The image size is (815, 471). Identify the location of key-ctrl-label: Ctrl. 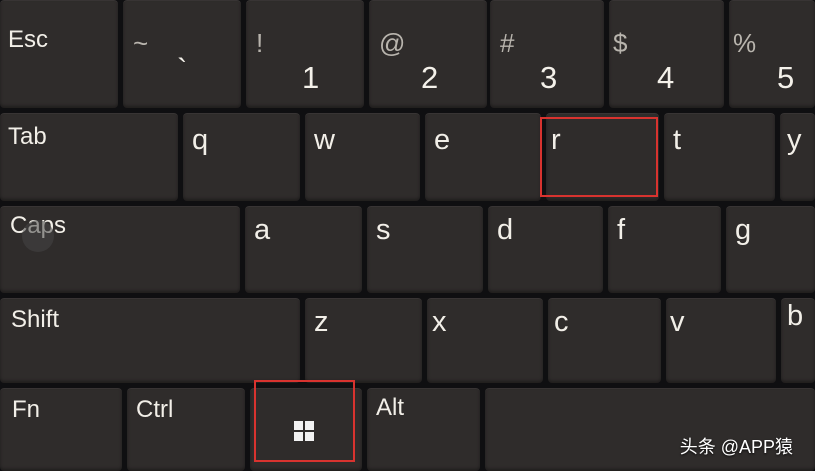
(155, 409).